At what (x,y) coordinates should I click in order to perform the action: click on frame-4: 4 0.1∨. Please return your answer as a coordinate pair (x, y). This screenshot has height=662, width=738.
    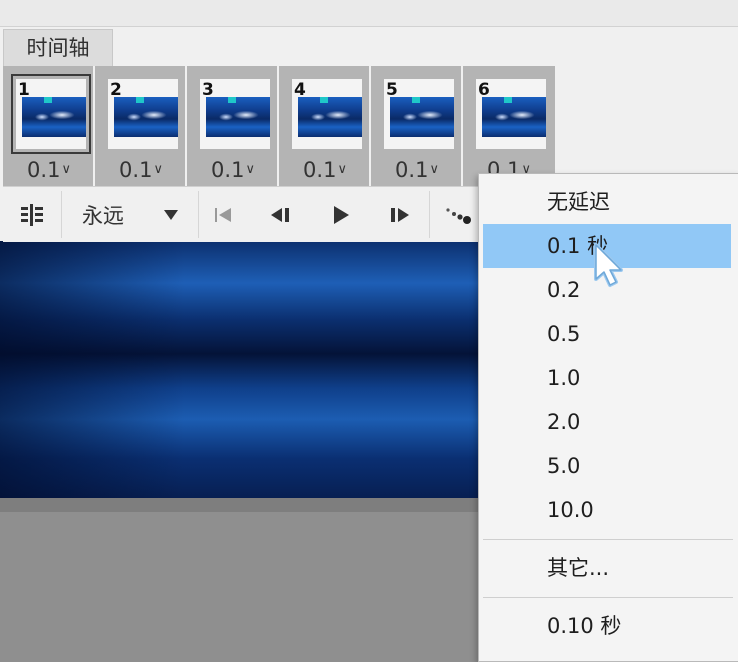
    Looking at the image, I should click on (325, 126).